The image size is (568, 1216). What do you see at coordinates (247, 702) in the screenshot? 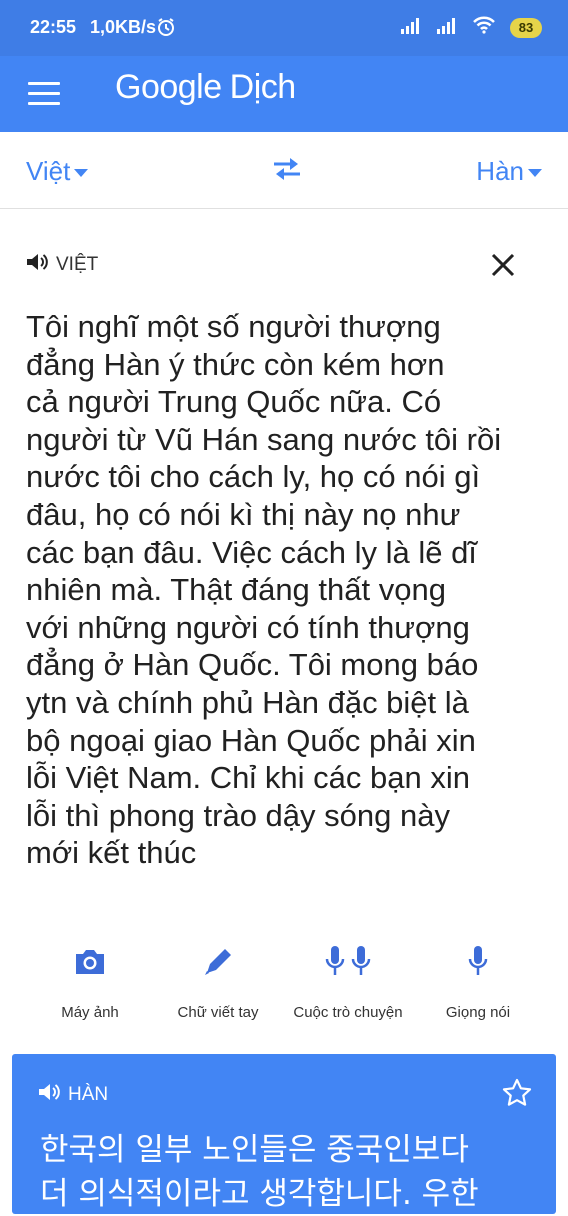
I see `source-line: ytn và chính phủ Hàn đặc biệt là` at bounding box center [247, 702].